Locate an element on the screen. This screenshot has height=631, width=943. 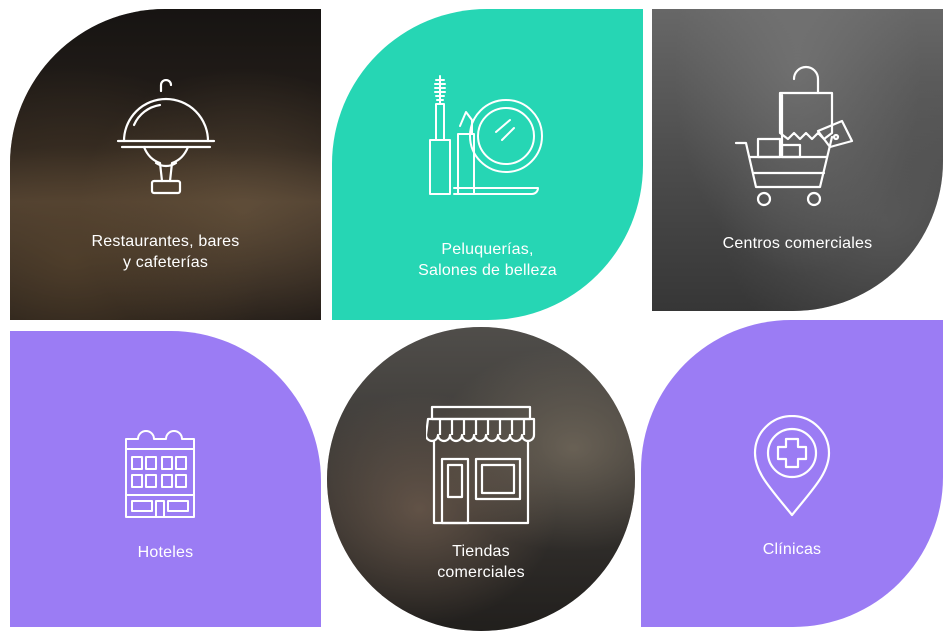
tile-malls: Centros comerciales is located at coordinates (797, 160).